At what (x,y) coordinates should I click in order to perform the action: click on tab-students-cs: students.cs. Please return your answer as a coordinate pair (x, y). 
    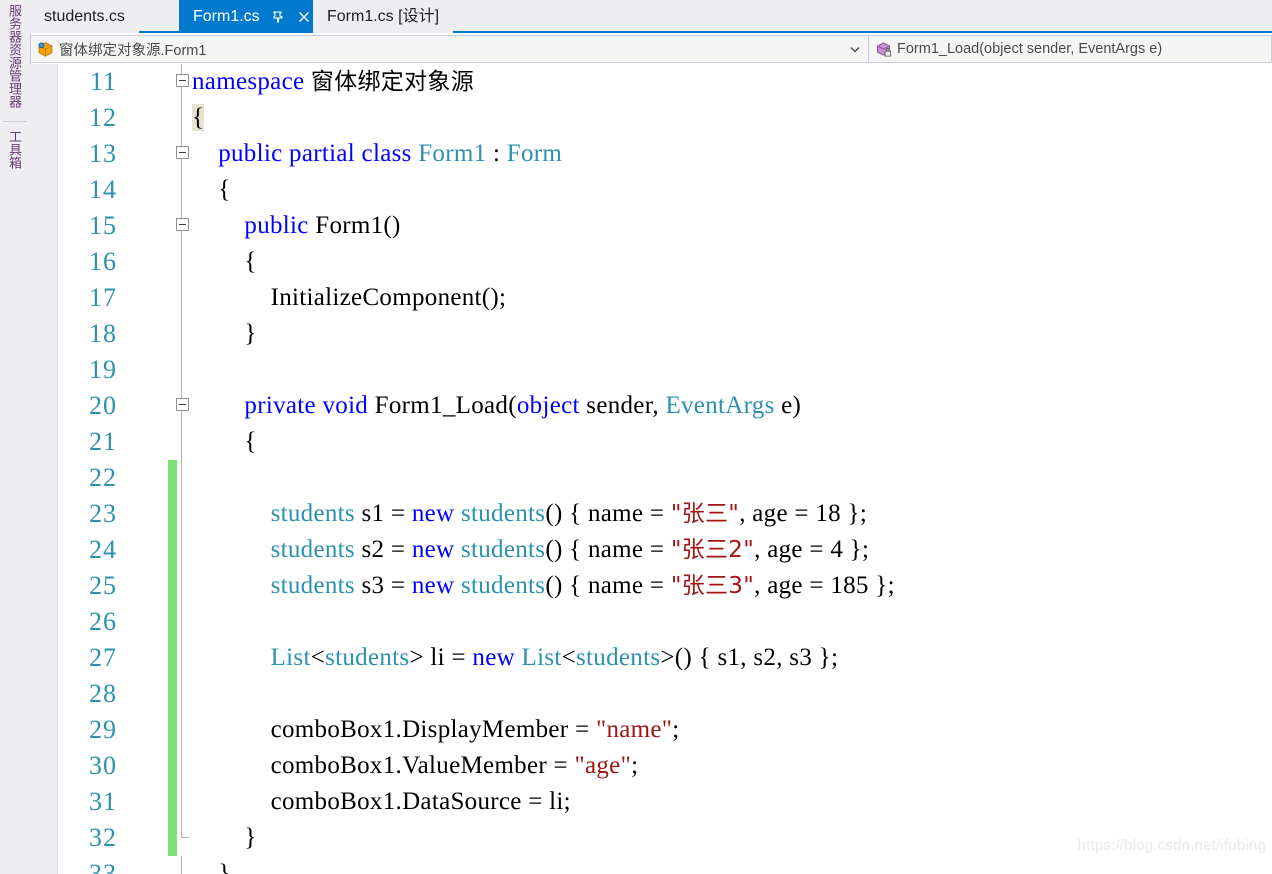
    Looking at the image, I should click on (84, 16).